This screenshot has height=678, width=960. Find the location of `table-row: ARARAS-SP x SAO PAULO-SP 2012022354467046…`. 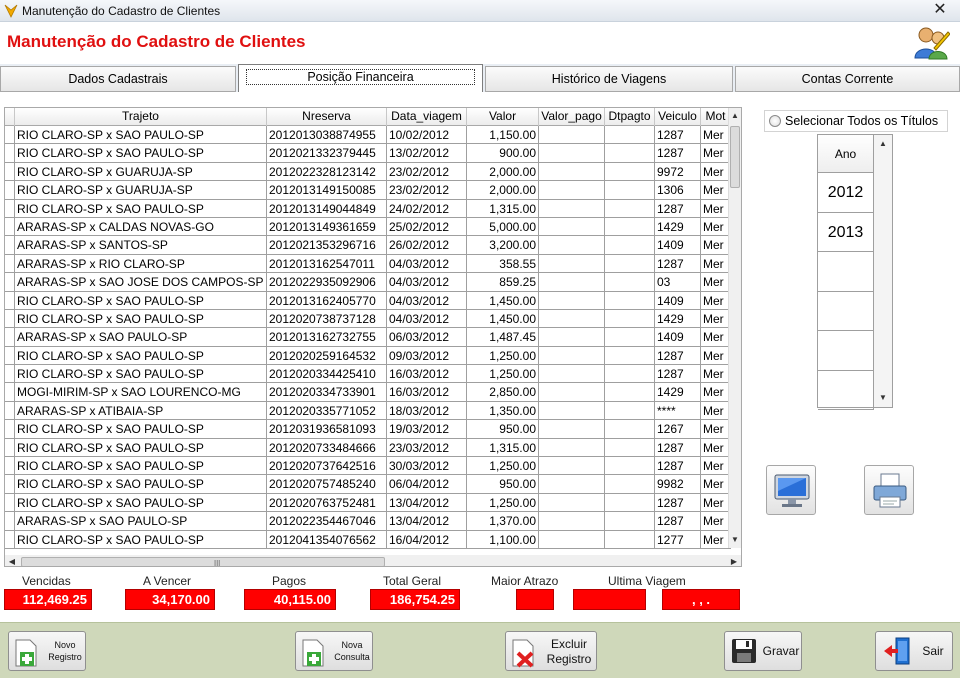

table-row: ARARAS-SP x SAO PAULO-SP 2012022354467046… is located at coordinates (368, 521).